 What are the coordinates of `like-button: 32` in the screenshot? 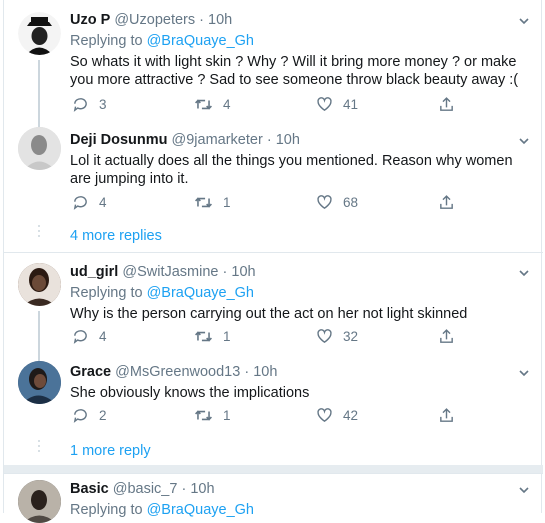 It's located at (337, 336).